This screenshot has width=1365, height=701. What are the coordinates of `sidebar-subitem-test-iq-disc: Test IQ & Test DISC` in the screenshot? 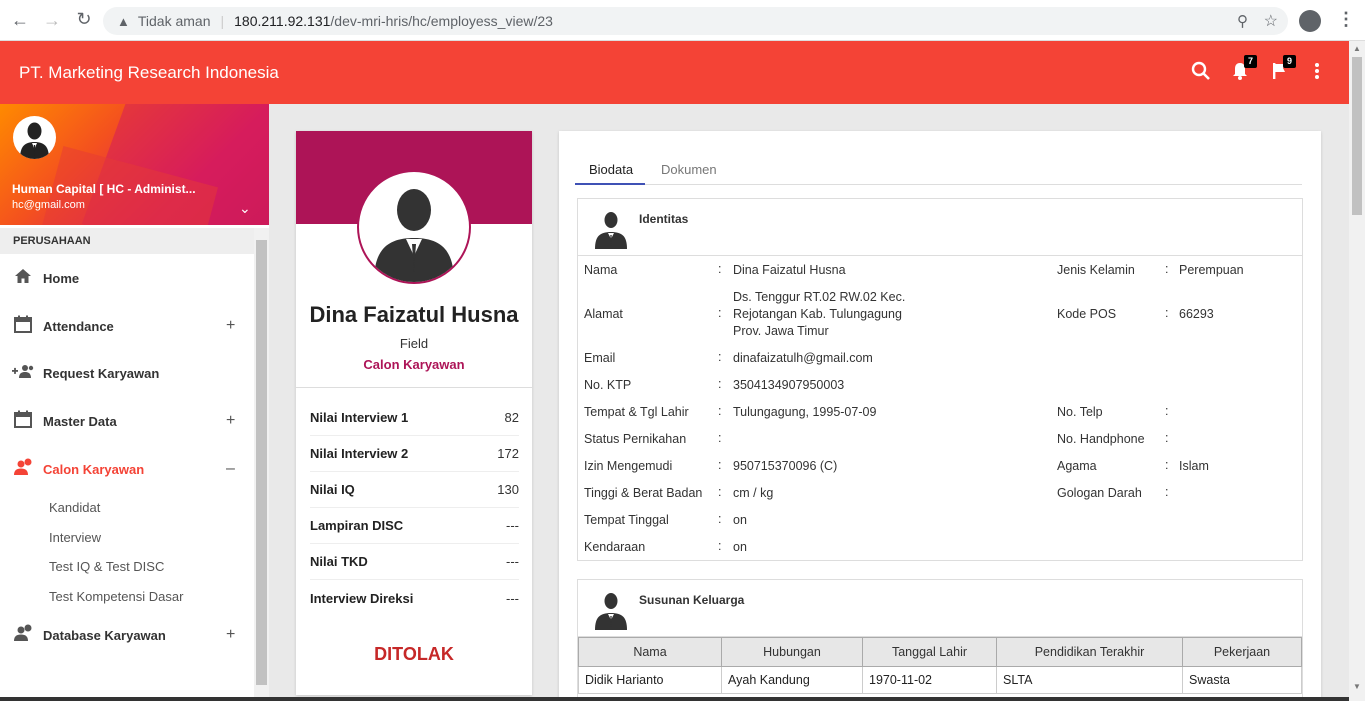 It's located at (106, 566).